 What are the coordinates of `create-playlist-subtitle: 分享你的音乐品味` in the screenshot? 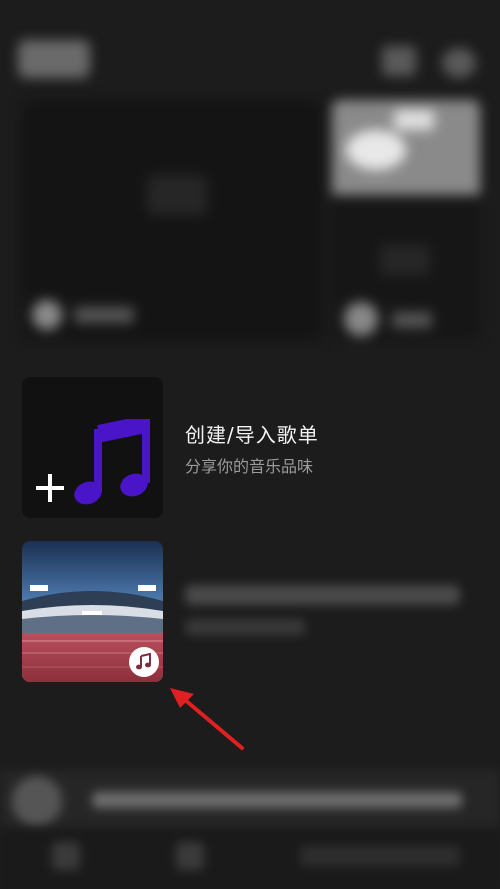 It's located at (249, 466).